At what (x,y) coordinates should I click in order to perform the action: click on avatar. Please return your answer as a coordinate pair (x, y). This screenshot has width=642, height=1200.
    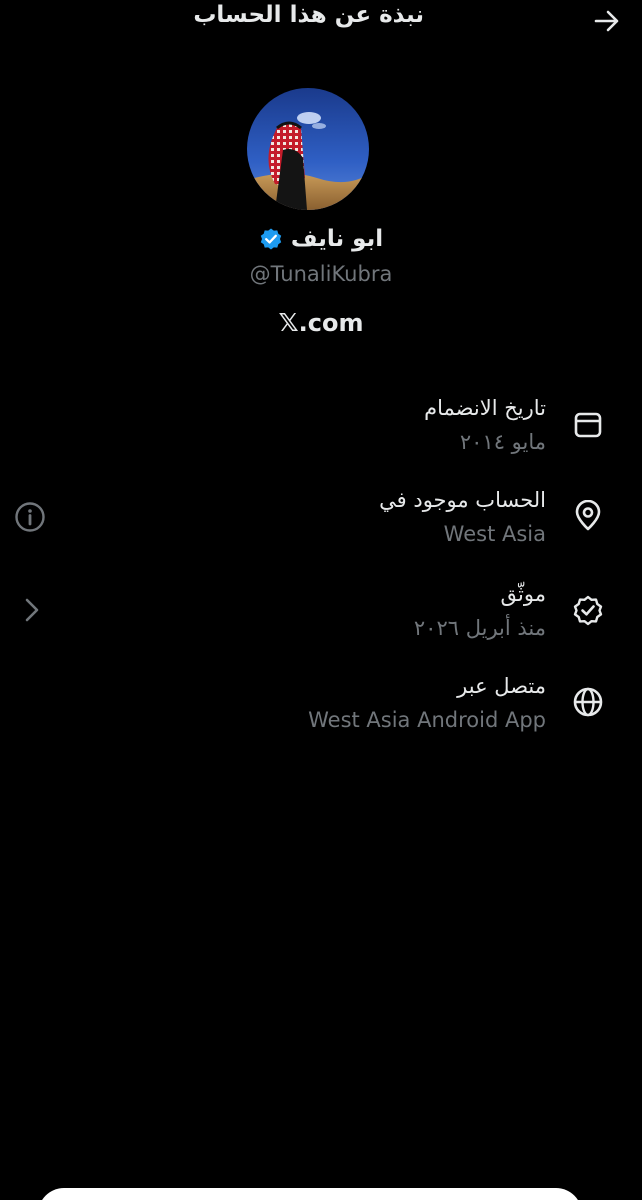
    Looking at the image, I should click on (308, 149).